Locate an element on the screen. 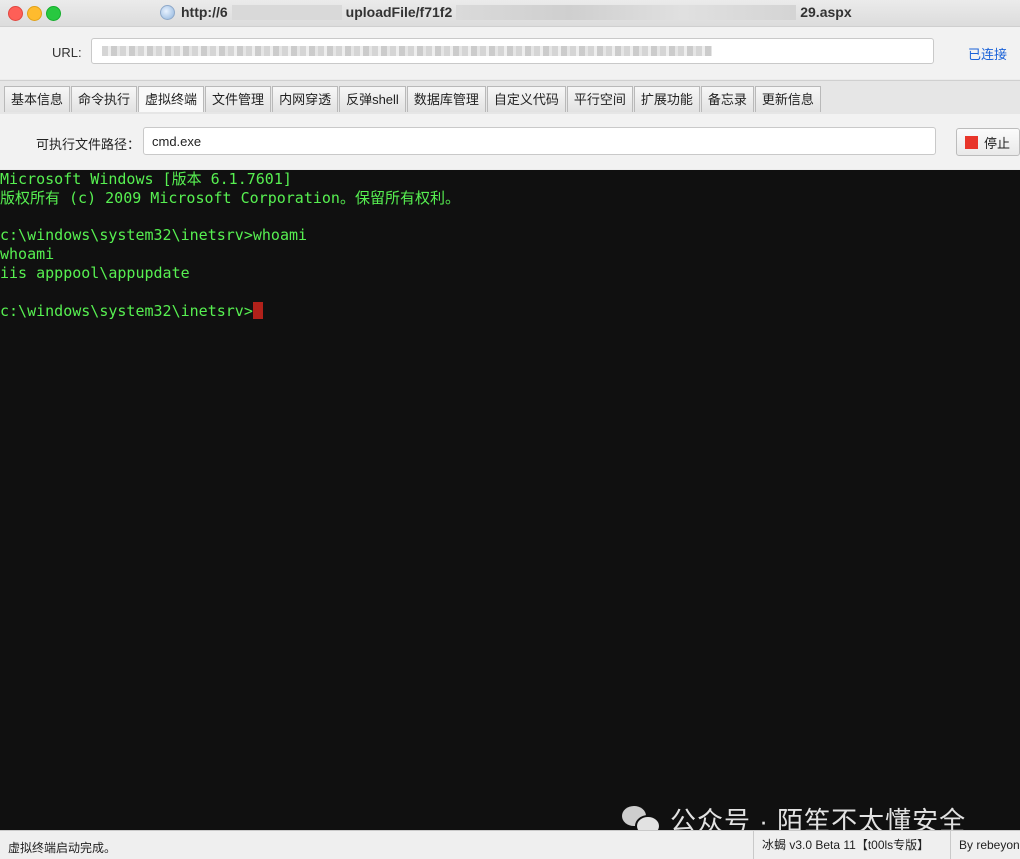 This screenshot has width=1020, height=859. exec-path-input is located at coordinates (539, 141).